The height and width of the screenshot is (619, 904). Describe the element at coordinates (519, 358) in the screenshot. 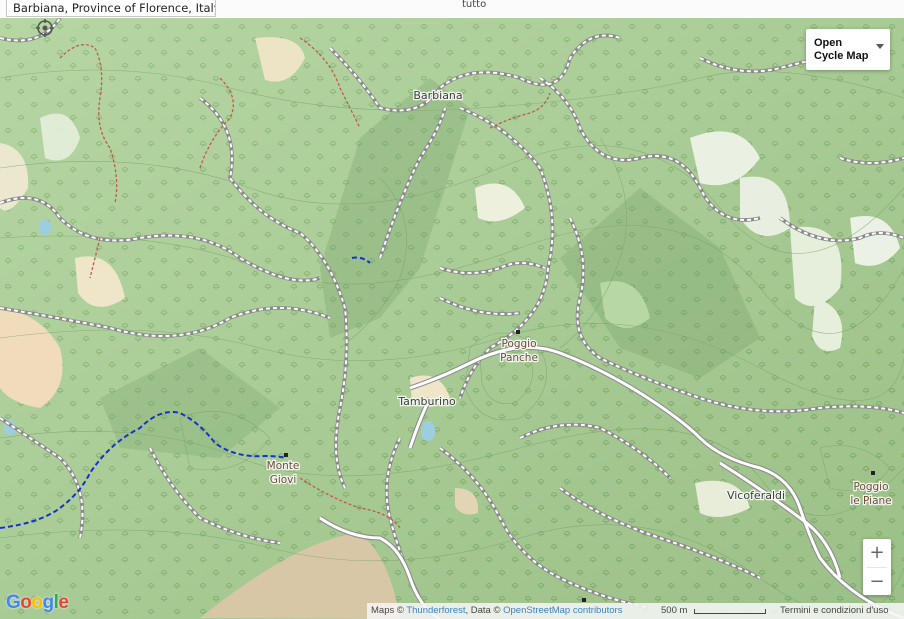

I see `place-label-poggio-panche-2: Panche` at that location.